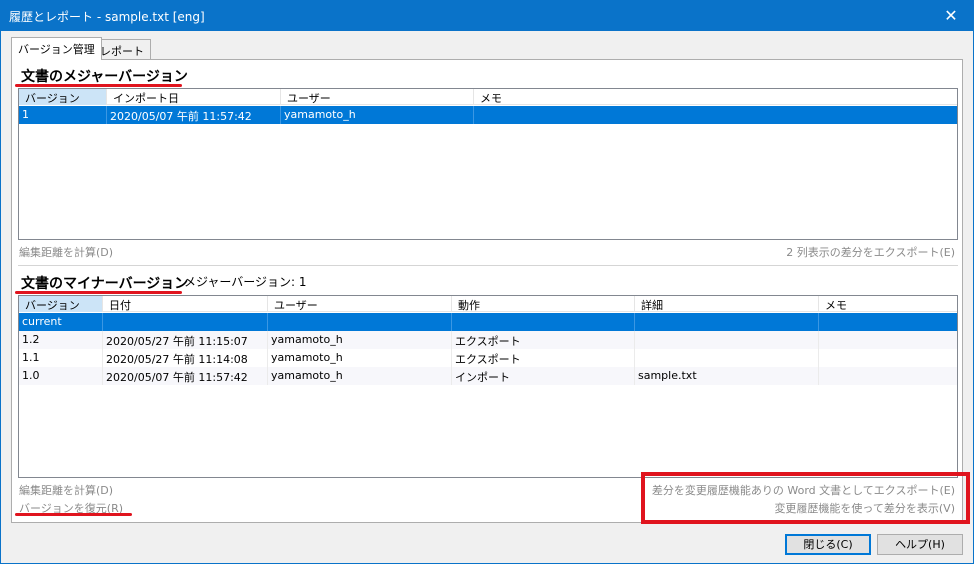 The height and width of the screenshot is (564, 974). Describe the element at coordinates (920, 544) in the screenshot. I see `help-button: ヘルプ(H)` at that location.